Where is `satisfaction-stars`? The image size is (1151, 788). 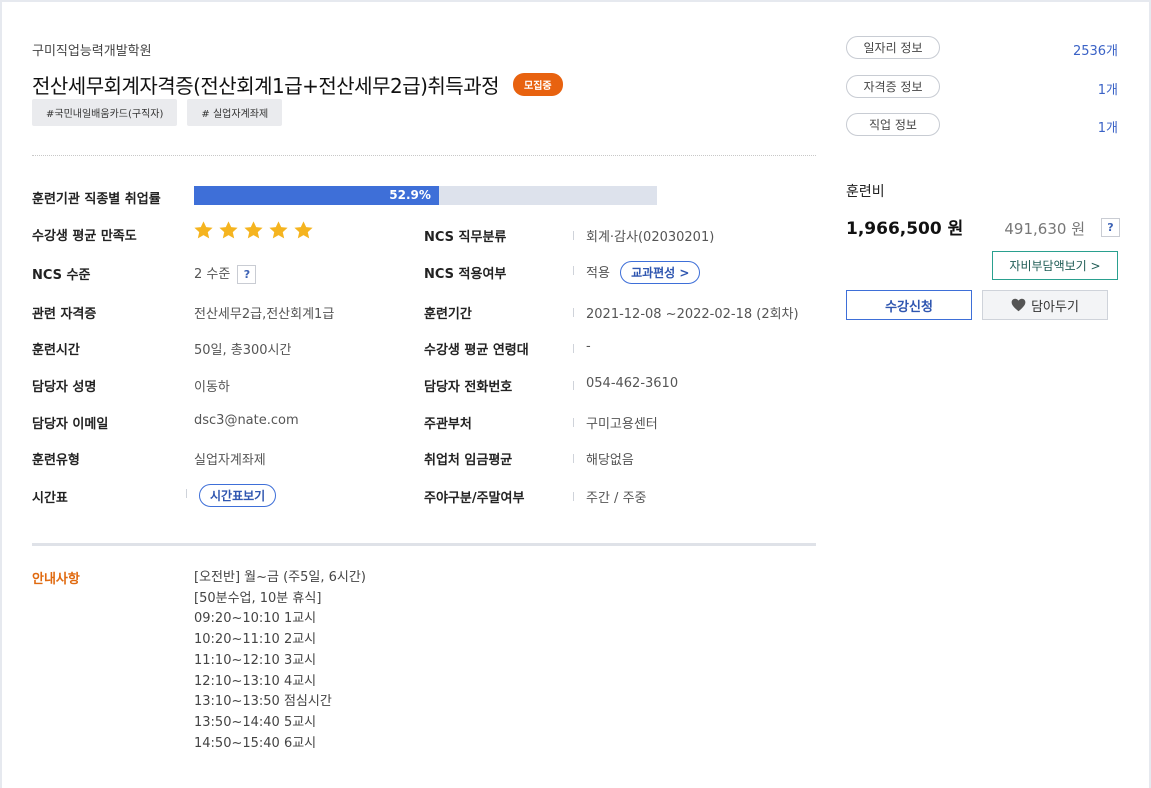 satisfaction-stars is located at coordinates (253, 230).